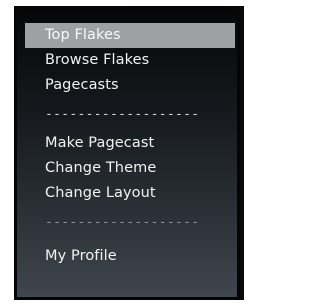 This screenshot has height=304, width=320. I want to click on menu-item-change-layout: Change Layout, so click(130, 193).